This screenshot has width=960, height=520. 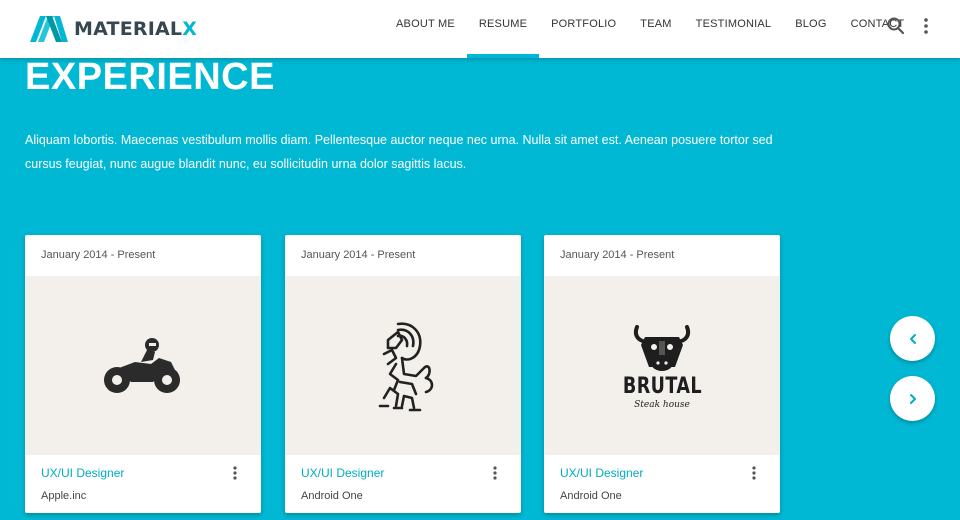 I want to click on nav-portfolio: PORTFOLIO, so click(x=583, y=29).